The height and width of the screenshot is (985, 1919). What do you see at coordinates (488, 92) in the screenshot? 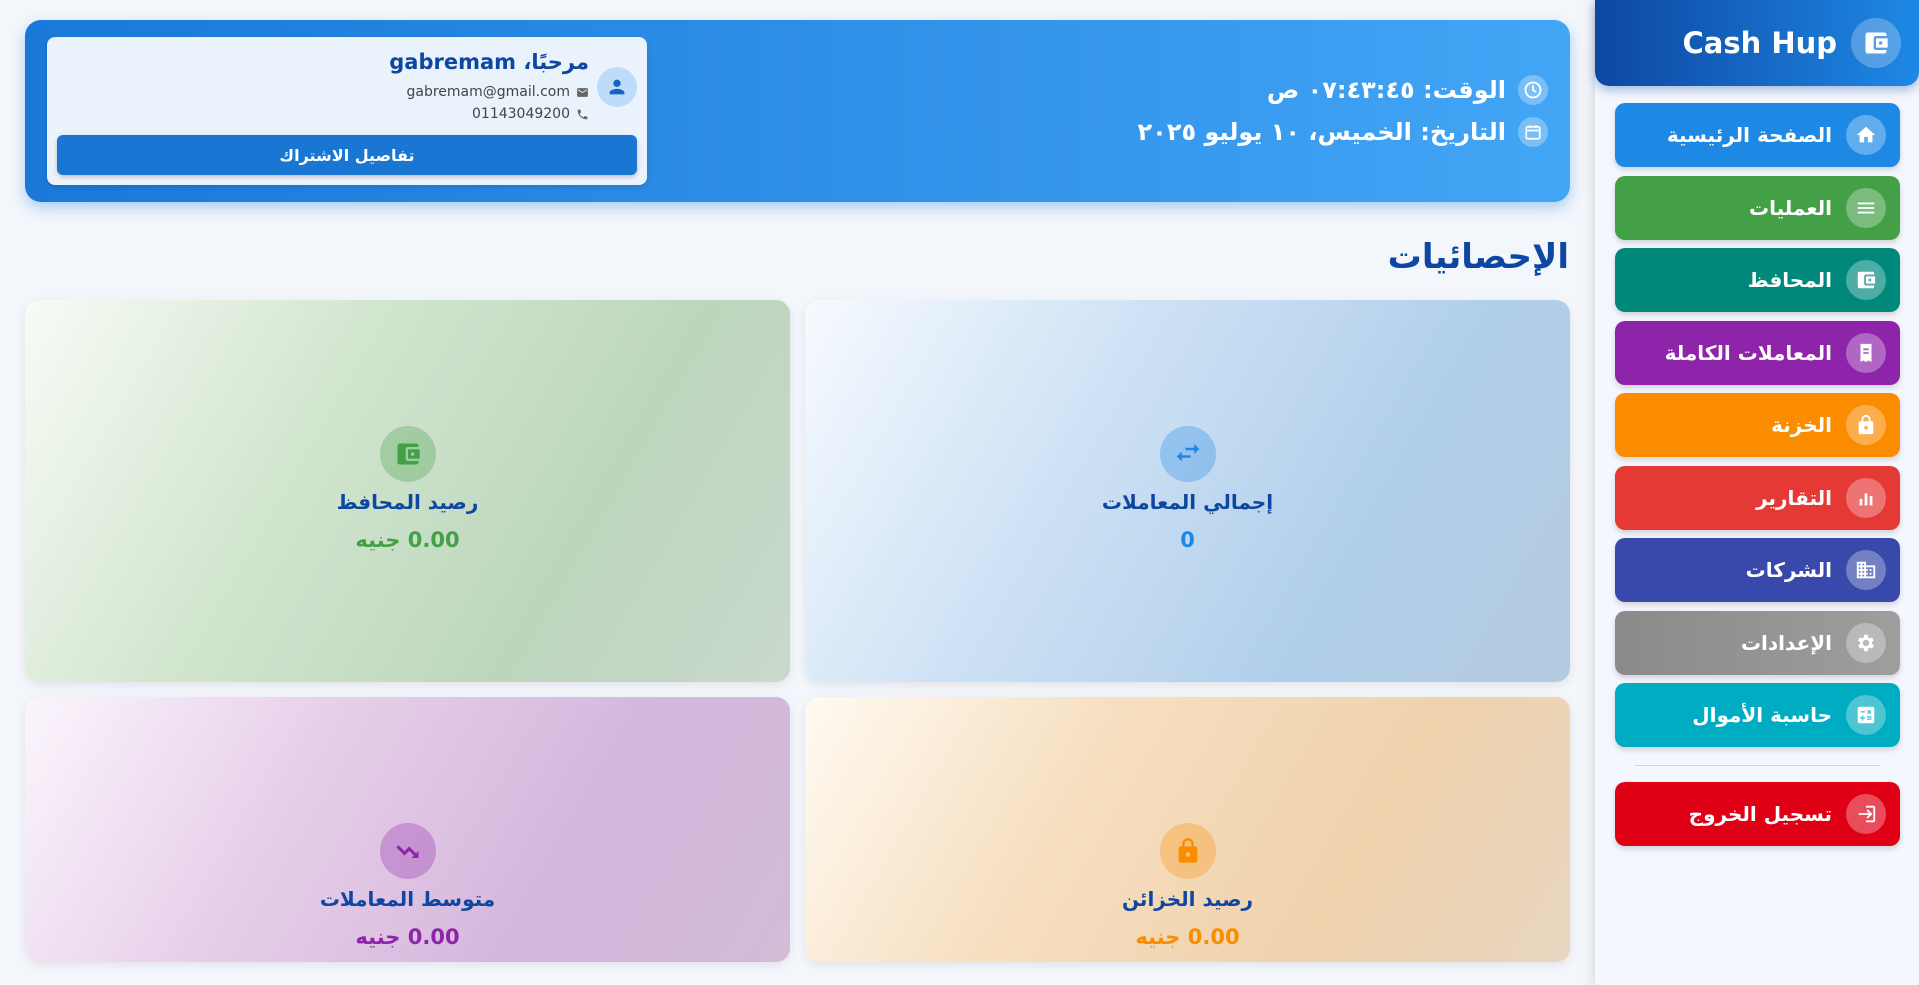
I see `user-email: gabremam@gmail.com` at bounding box center [488, 92].